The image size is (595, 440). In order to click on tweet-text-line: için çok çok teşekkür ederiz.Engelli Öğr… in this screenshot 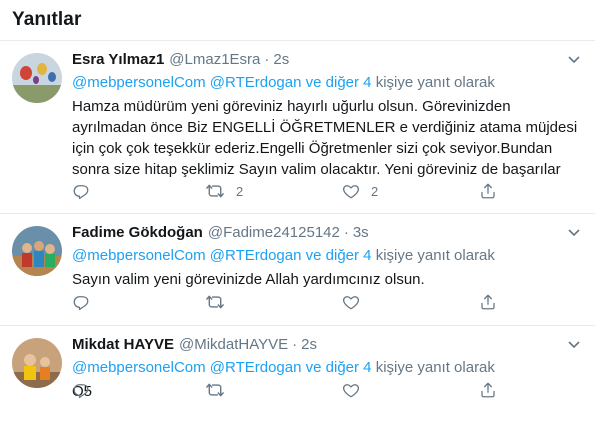, I will do `click(312, 148)`.